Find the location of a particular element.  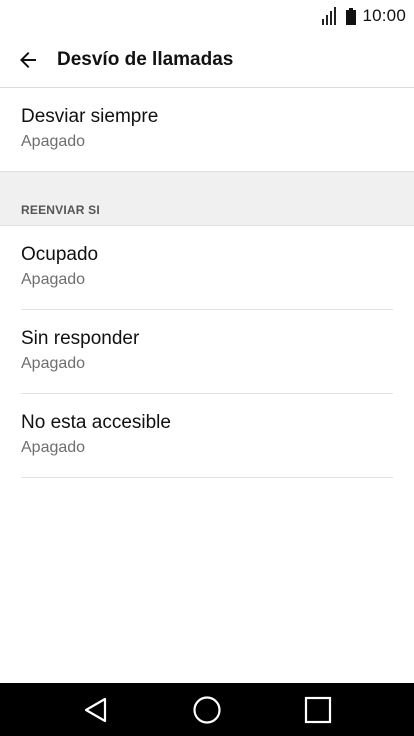

list-item-always-forward: Desviar siempre Apagado is located at coordinates (207, 130).